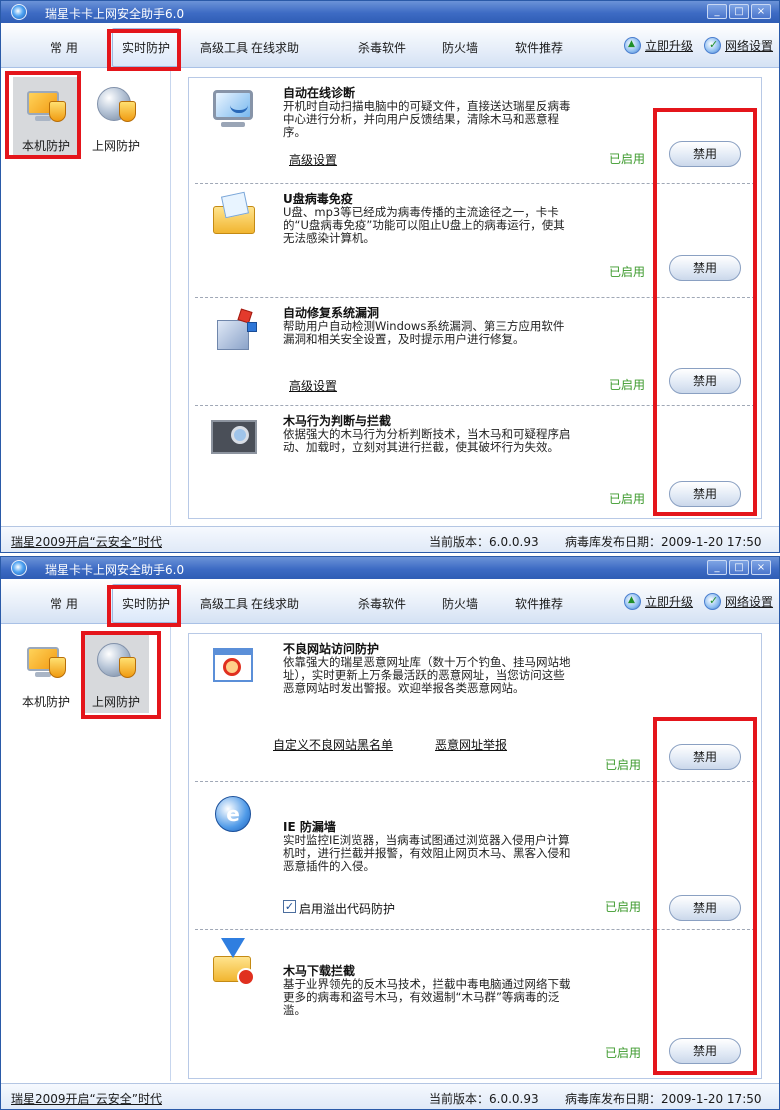 The height and width of the screenshot is (1110, 780). I want to click on overflow-protection-label: 启用溢出代码防护, so click(347, 909).